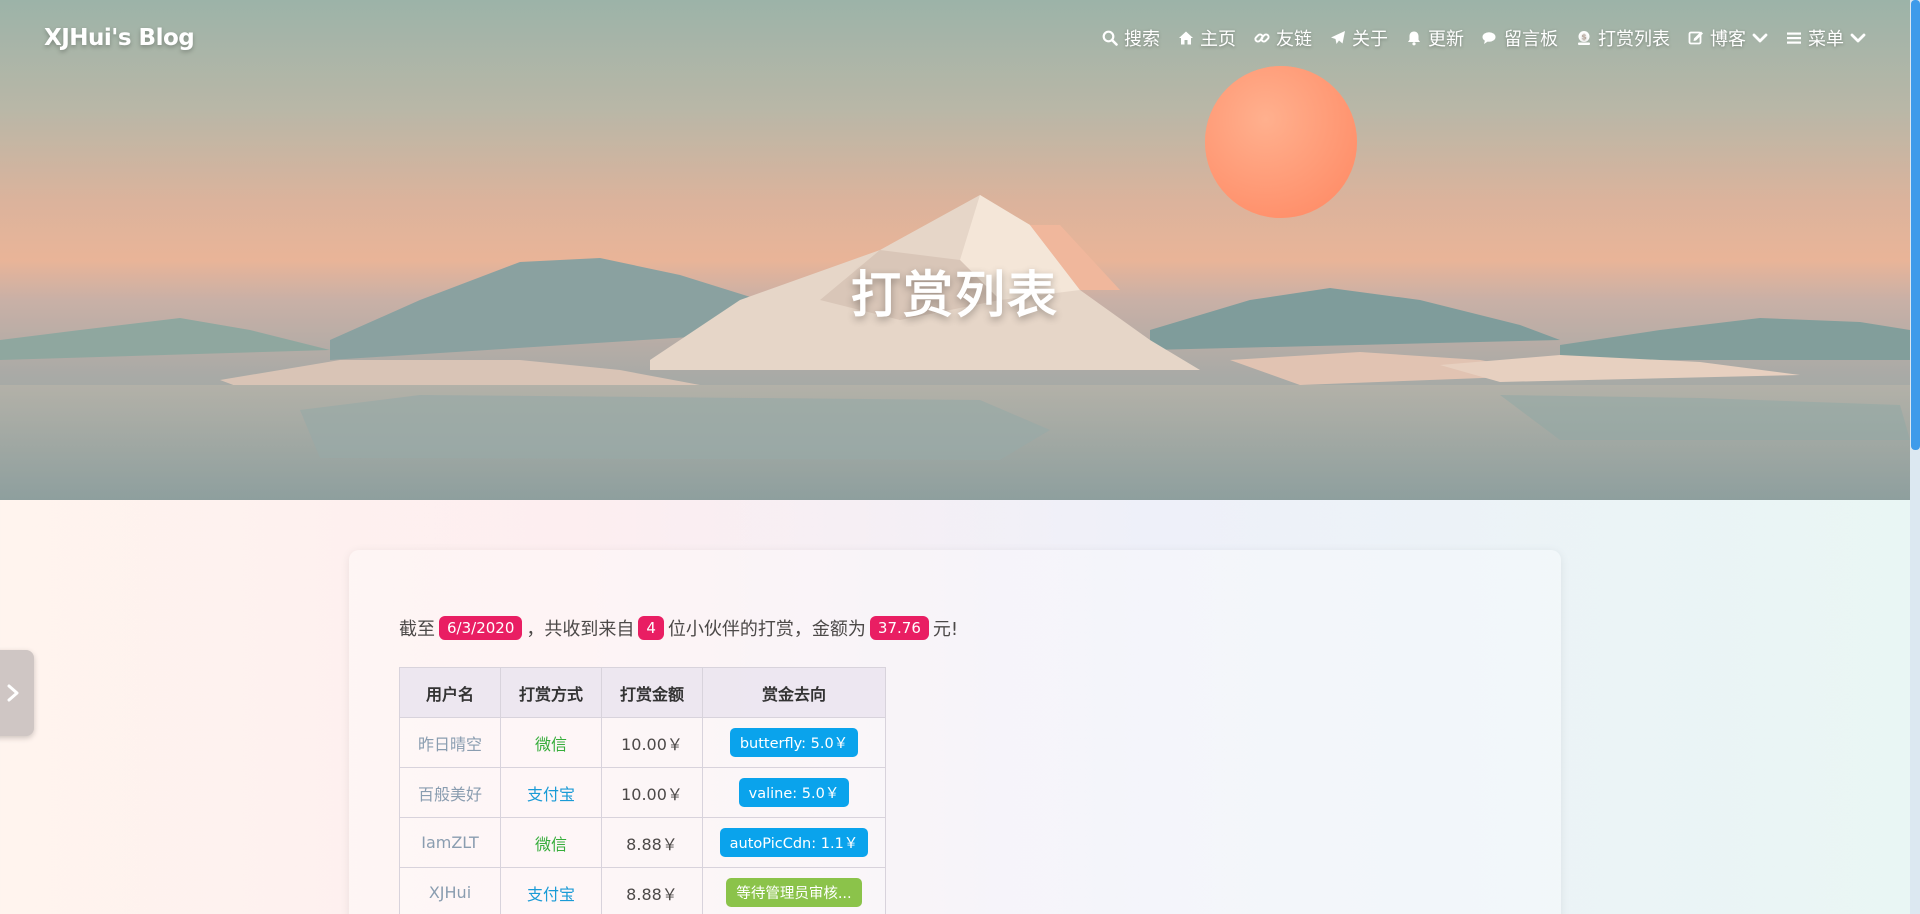 This screenshot has height=914, width=1920. What do you see at coordinates (1110, 38) in the screenshot?
I see `search-icon` at bounding box center [1110, 38].